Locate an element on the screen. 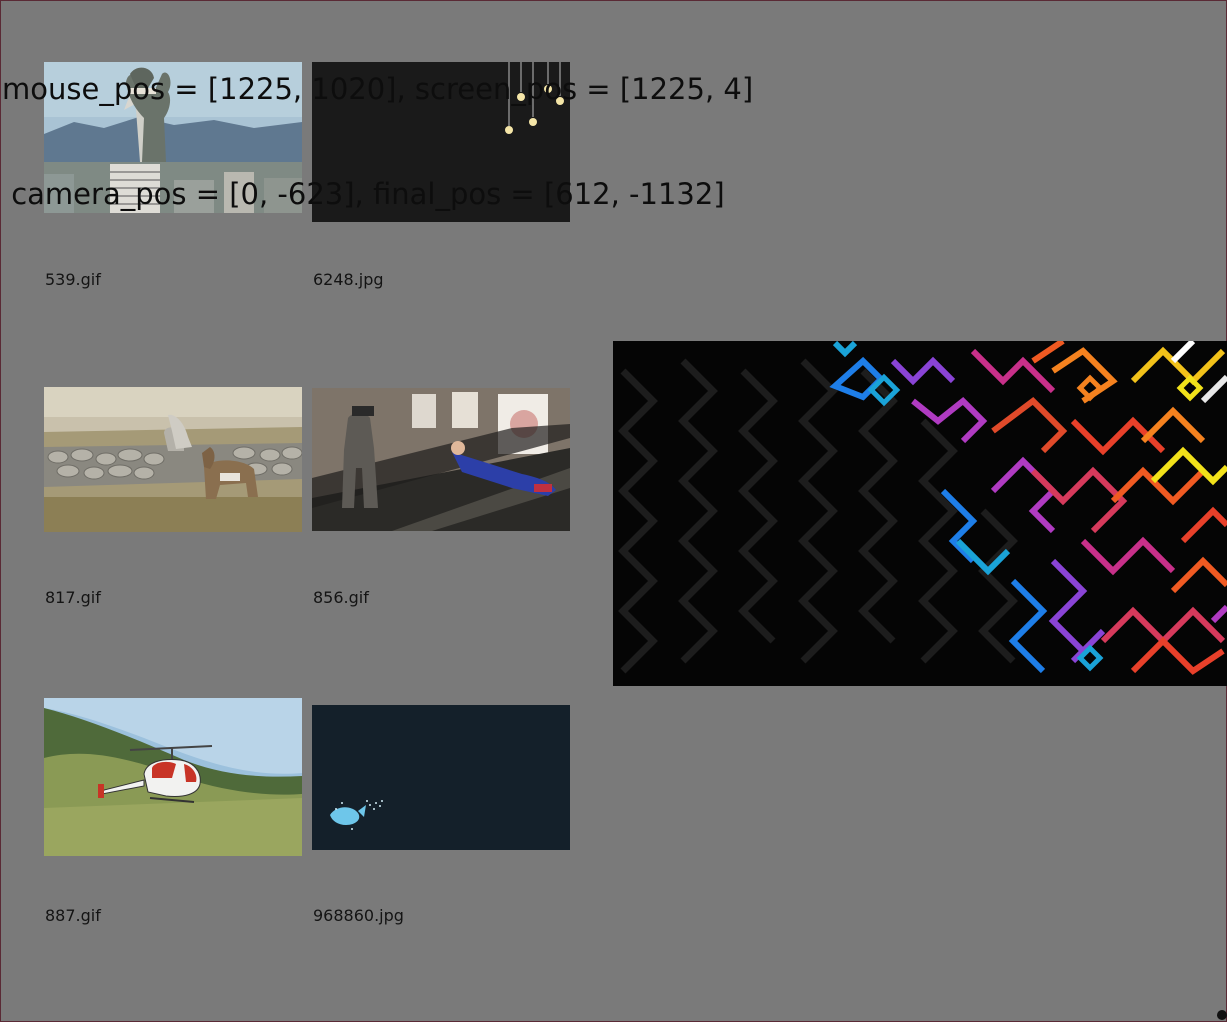 The image size is (1227, 1022). resize-handle is located at coordinates (1222, 1015).